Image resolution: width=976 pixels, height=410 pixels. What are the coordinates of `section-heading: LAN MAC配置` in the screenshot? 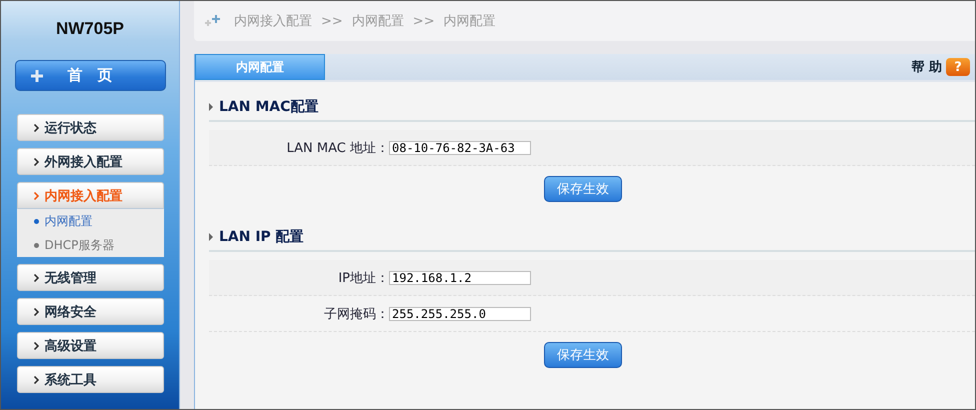 It's located at (592, 110).